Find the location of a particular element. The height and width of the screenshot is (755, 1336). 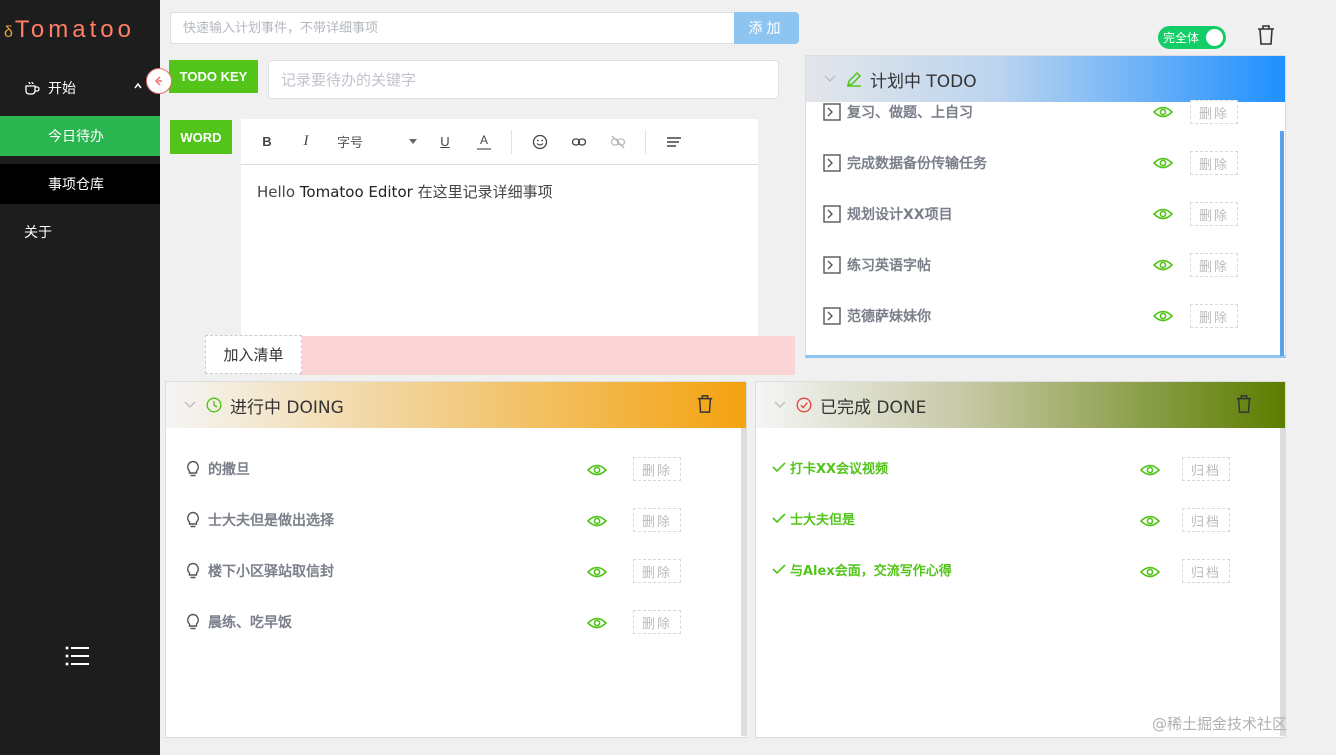

unlink-icon is located at coordinates (618, 141).